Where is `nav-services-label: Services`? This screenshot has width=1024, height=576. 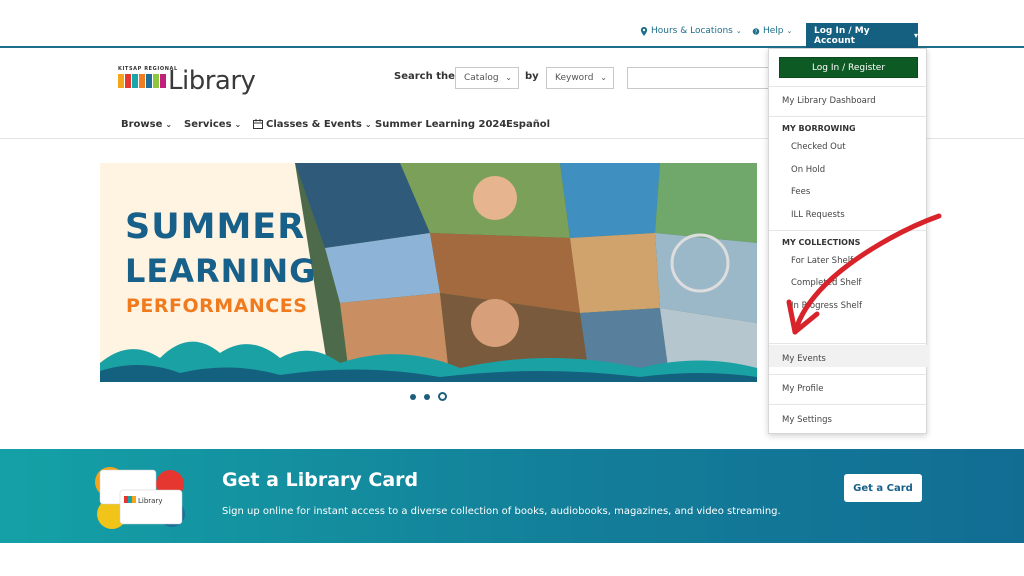 nav-services-label: Services is located at coordinates (208, 124).